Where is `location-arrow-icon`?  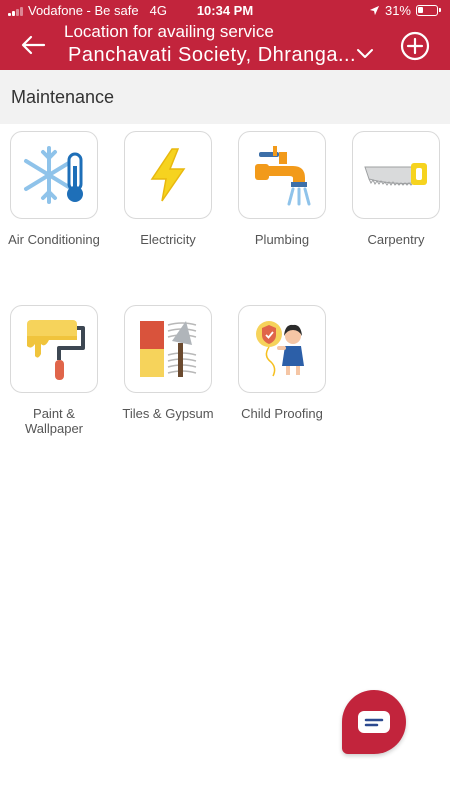 location-arrow-icon is located at coordinates (374, 10).